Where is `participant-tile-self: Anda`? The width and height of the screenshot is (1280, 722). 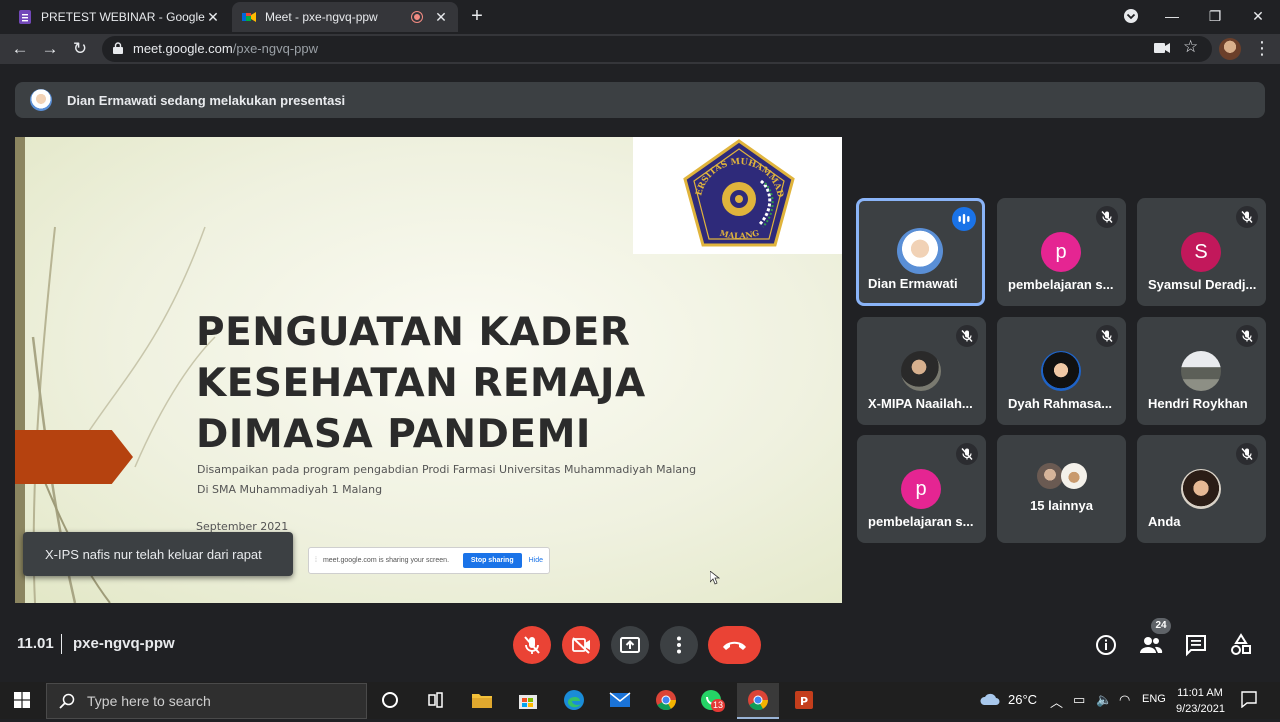 participant-tile-self: Anda is located at coordinates (1201, 489).